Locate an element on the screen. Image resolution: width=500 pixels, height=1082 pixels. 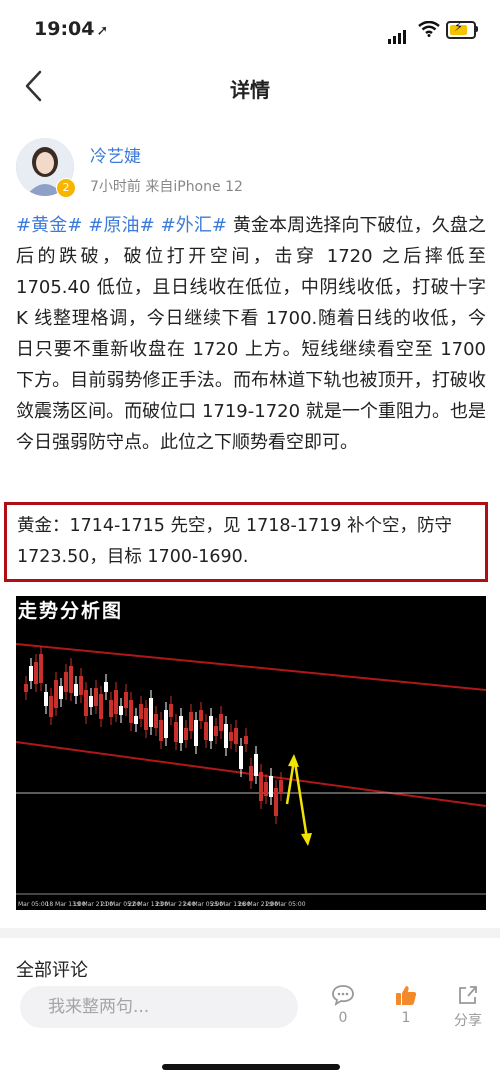
x-tick-label: Mar 05:00 is located at coordinates (33, 904).